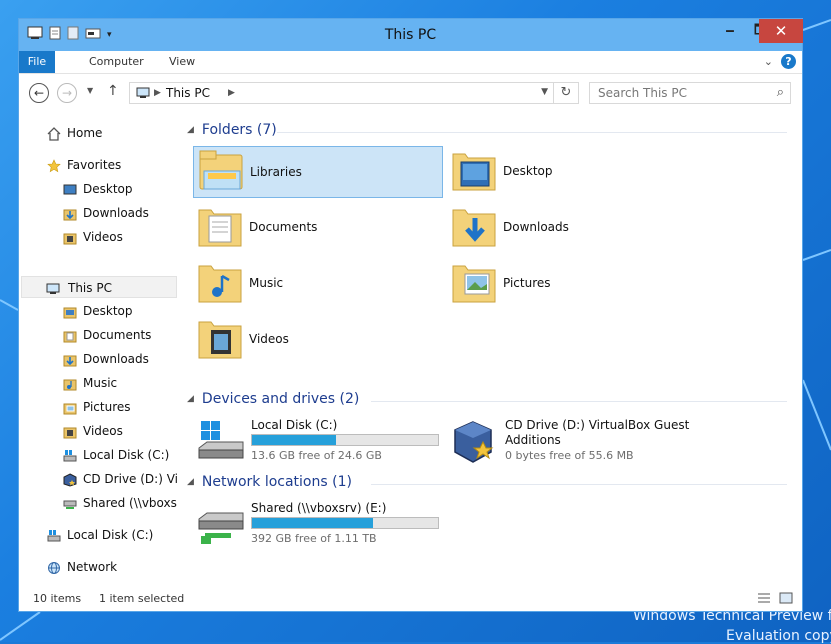  I want to click on folder-tile-videos: Videos, so click(318, 340).